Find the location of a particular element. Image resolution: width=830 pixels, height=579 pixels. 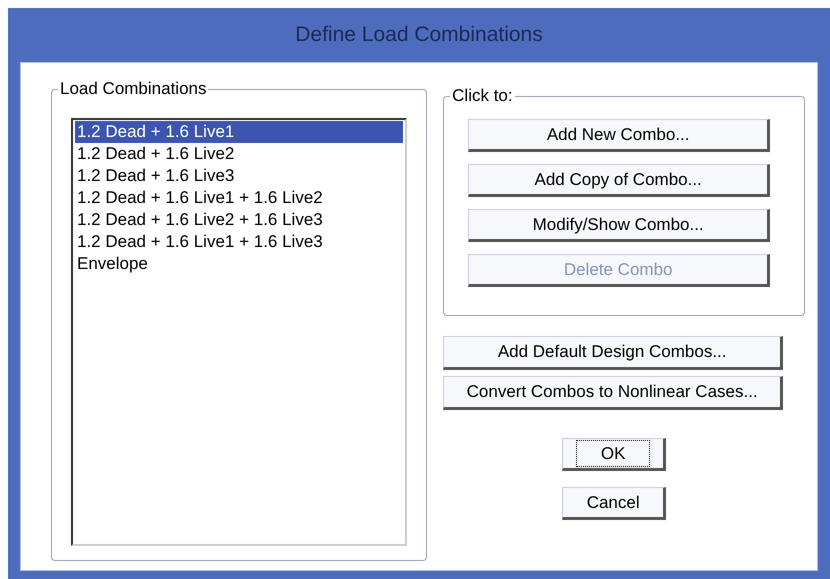

window-title: Define Load Combinations is located at coordinates (419, 35).